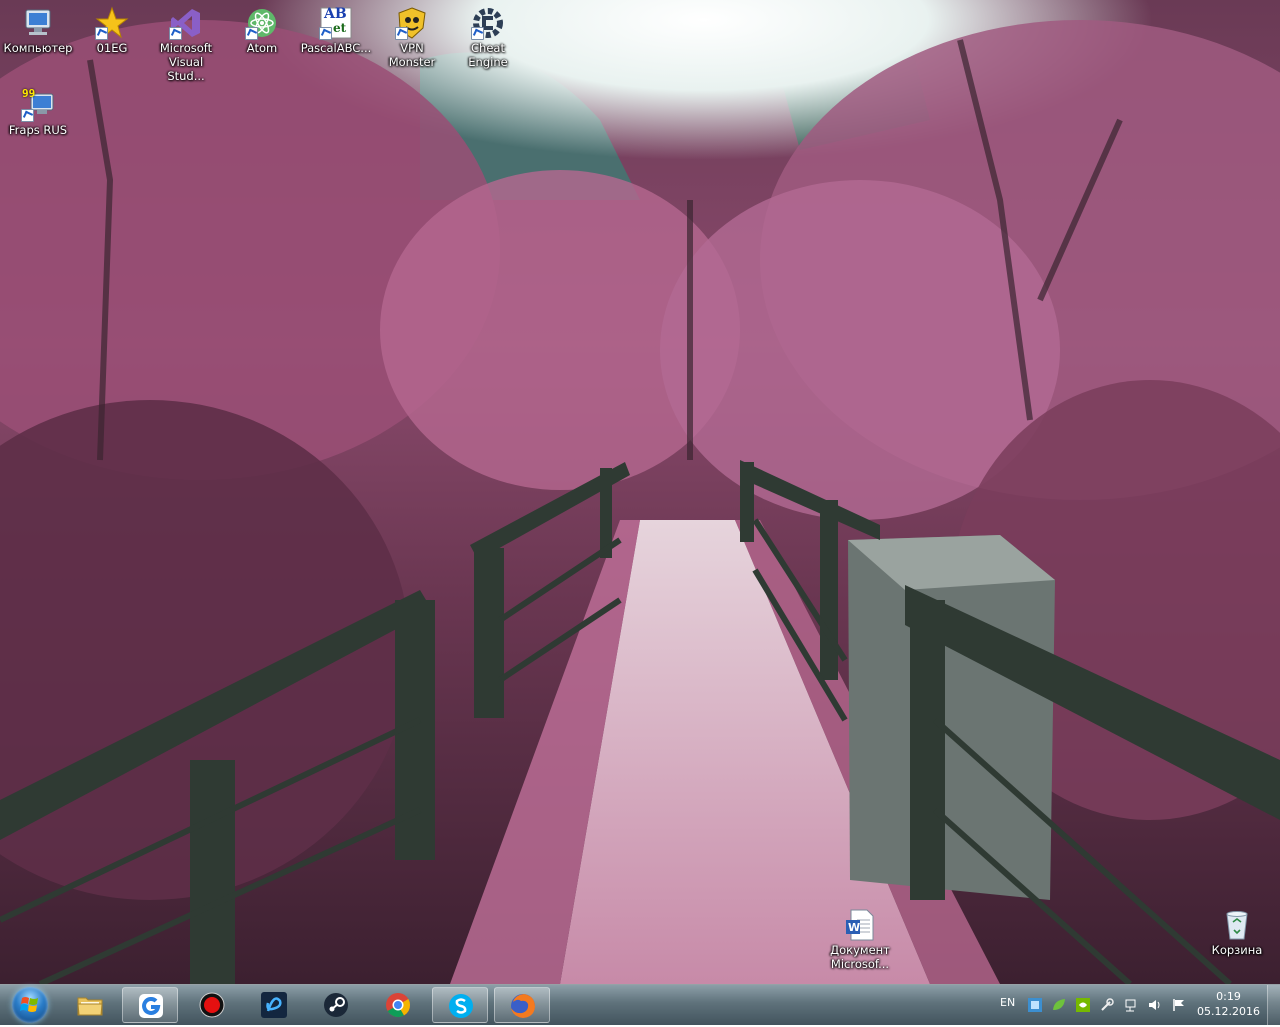 The width and height of the screenshot is (1280, 1027). I want to click on chrome-icon, so click(398, 1005).